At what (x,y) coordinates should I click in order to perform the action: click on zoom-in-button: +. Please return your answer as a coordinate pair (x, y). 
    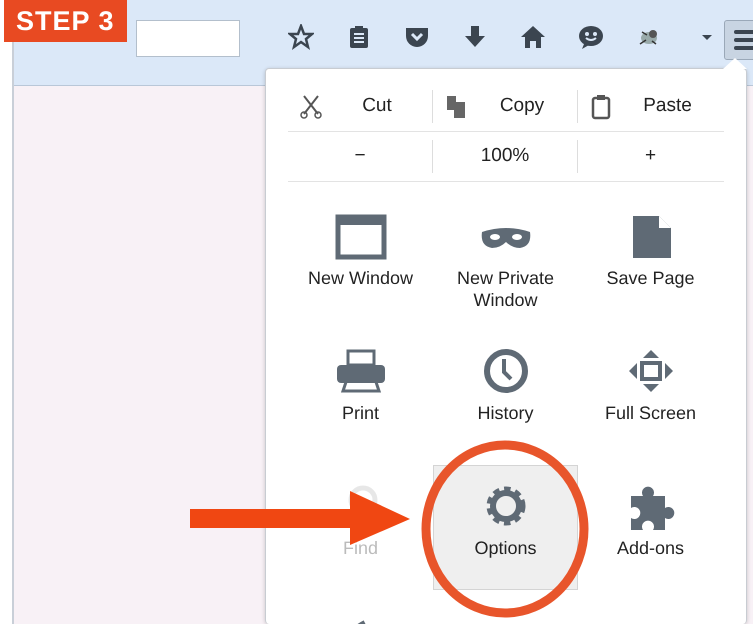
    Looking at the image, I should click on (650, 156).